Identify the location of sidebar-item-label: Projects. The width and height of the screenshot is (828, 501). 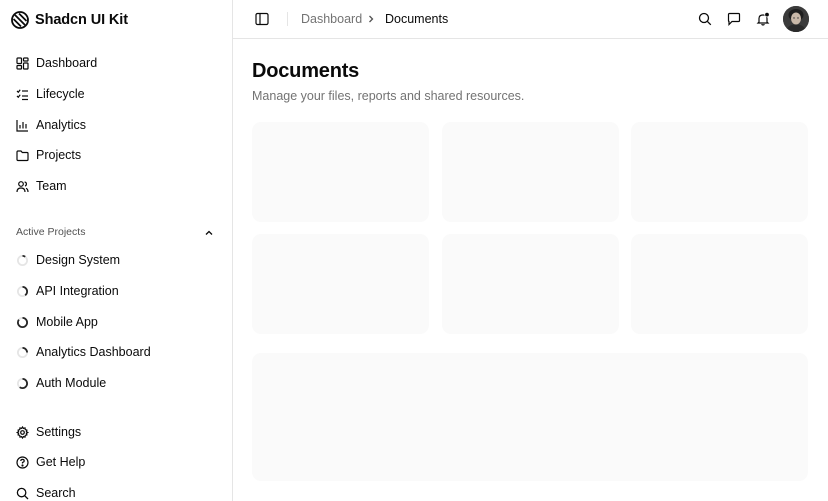
(59, 155).